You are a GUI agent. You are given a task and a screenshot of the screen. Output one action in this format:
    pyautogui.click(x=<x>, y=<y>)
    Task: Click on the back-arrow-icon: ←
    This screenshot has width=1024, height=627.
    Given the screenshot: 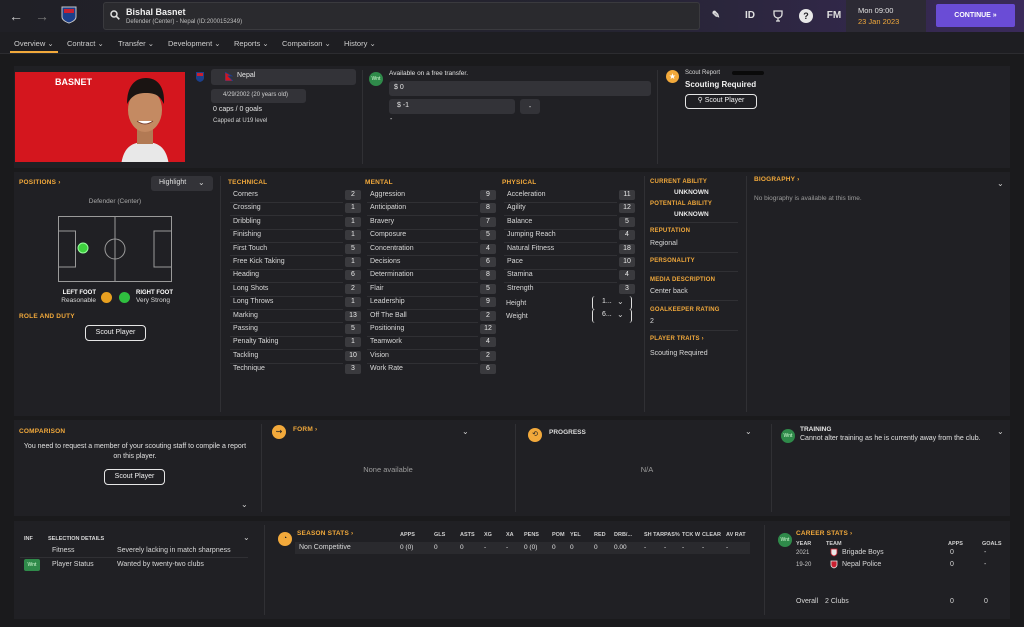 What is the action you would take?
    pyautogui.click(x=16, y=16)
    